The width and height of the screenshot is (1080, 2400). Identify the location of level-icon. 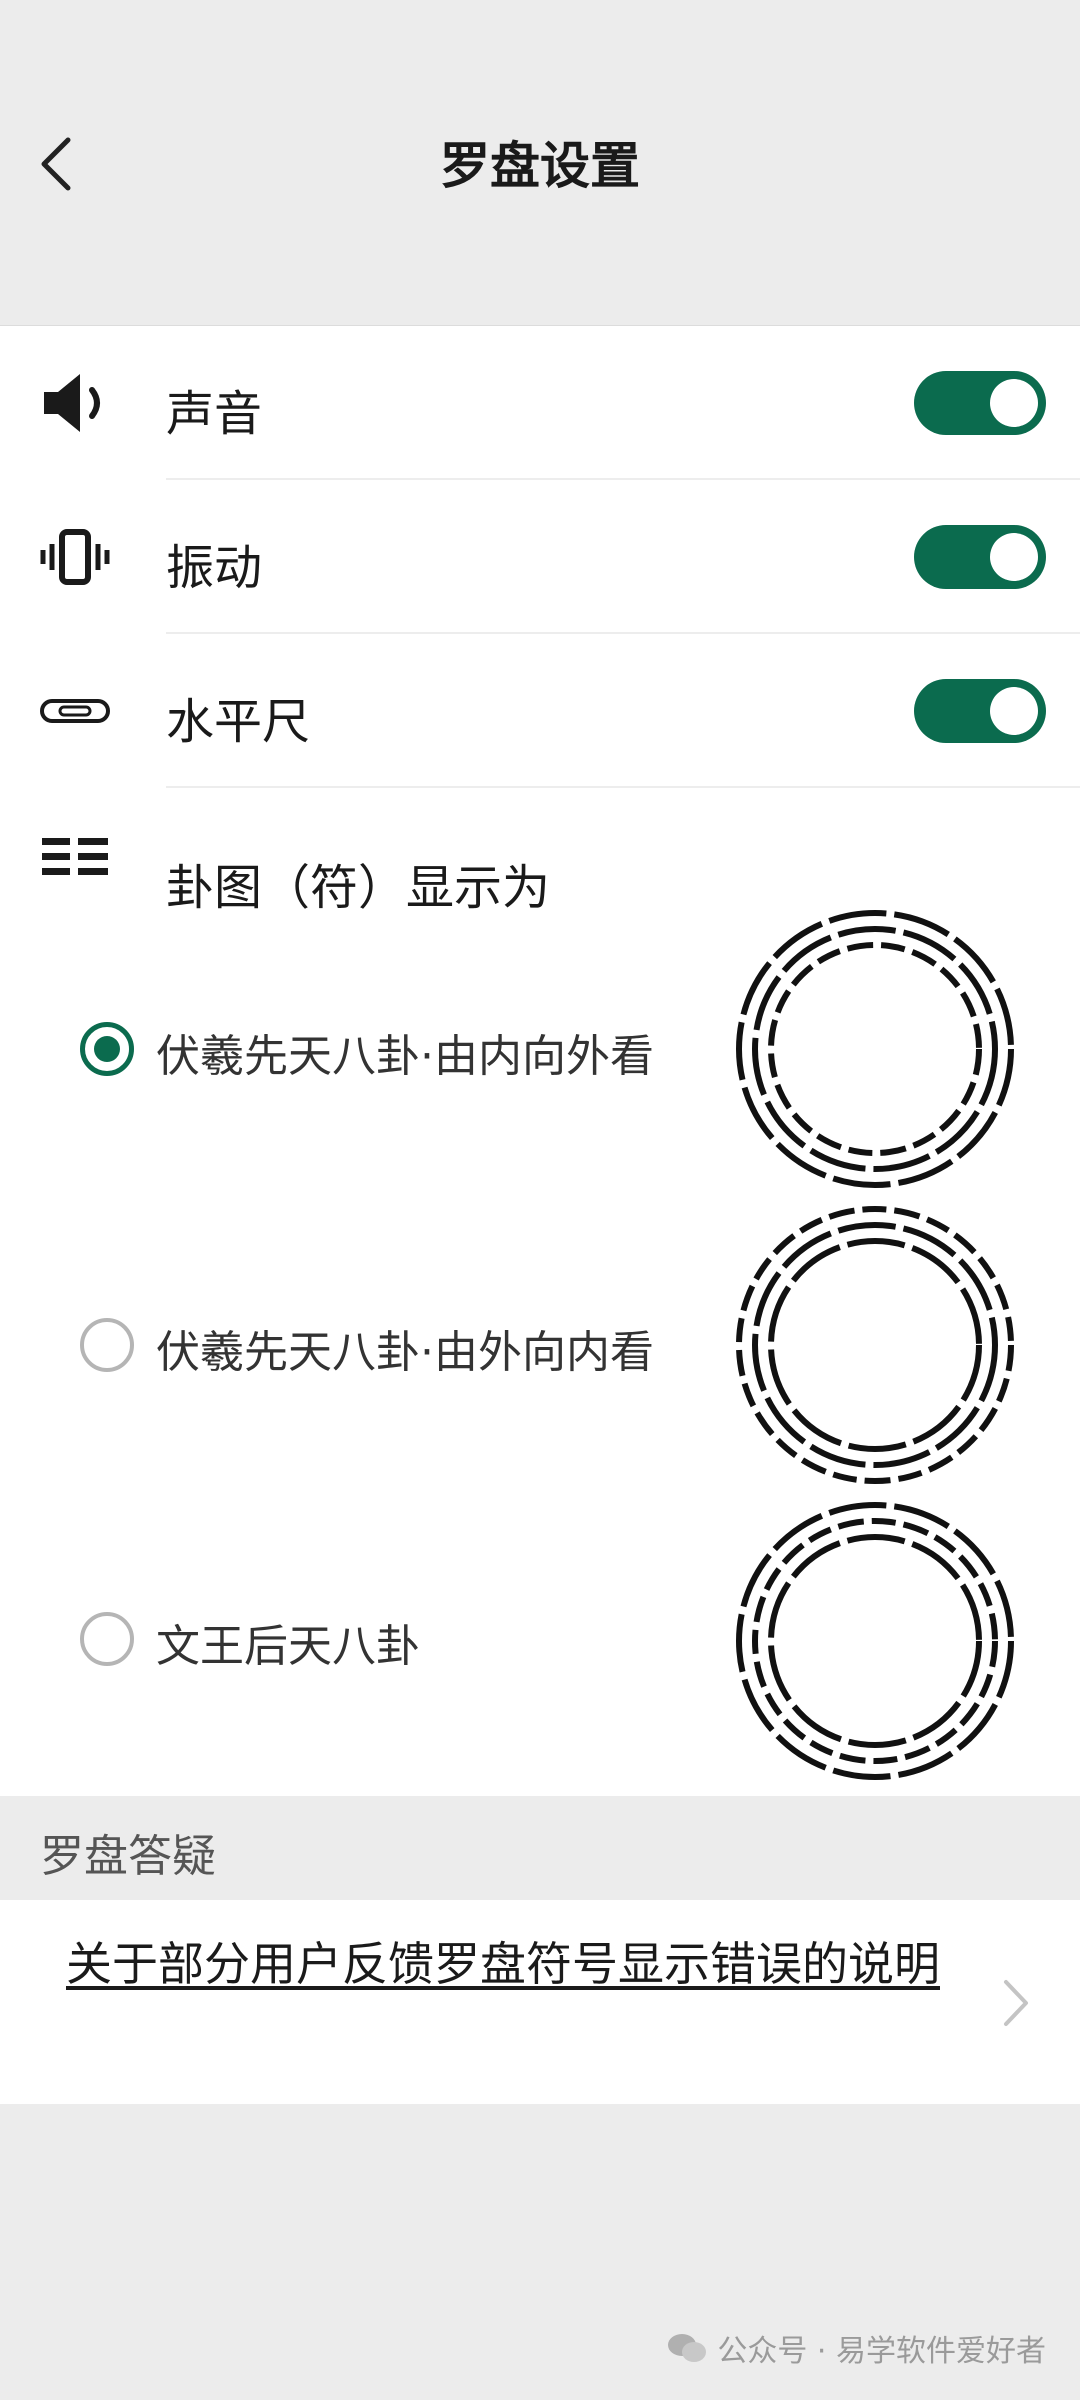
(75, 711).